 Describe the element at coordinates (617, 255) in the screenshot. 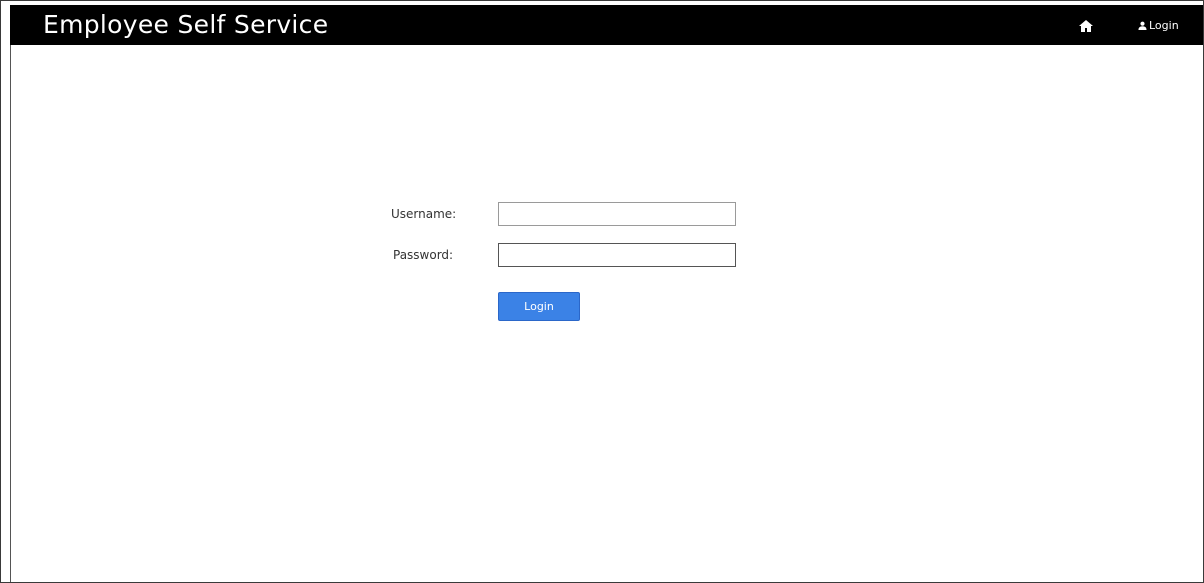

I see `password-input` at that location.